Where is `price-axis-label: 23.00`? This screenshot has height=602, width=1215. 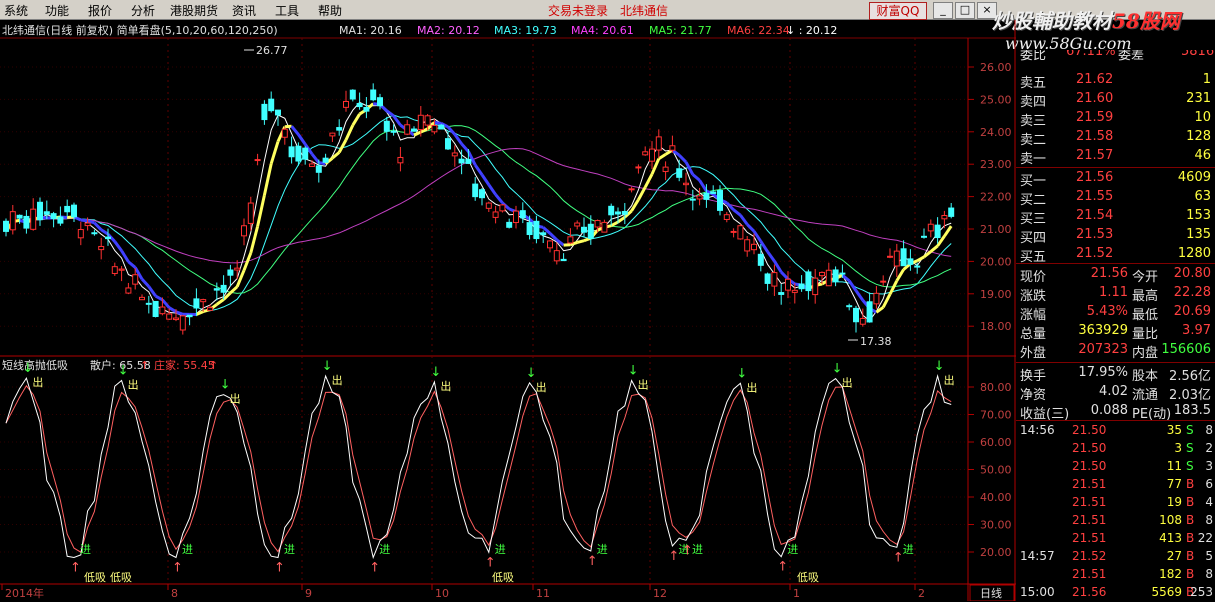
price-axis-label: 23.00 is located at coordinates (996, 164).